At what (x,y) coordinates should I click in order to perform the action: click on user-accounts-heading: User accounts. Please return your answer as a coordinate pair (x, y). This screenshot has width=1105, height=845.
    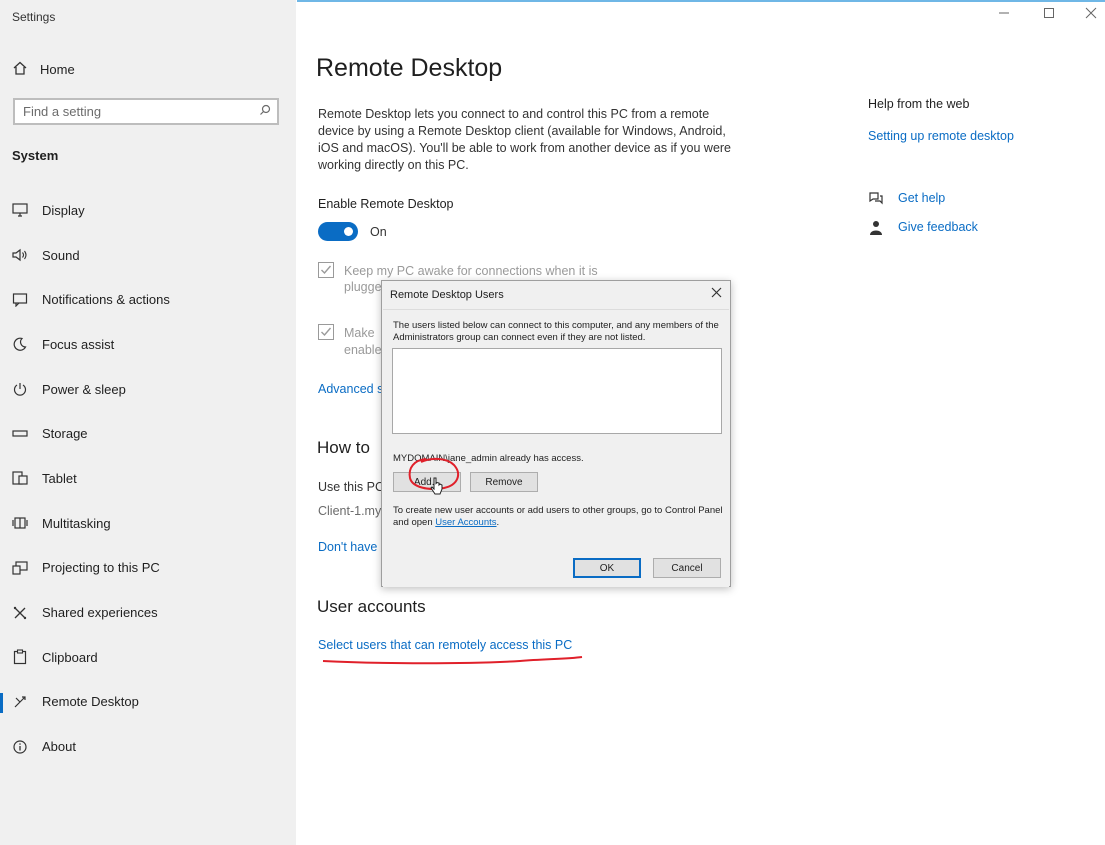
    Looking at the image, I should click on (371, 606).